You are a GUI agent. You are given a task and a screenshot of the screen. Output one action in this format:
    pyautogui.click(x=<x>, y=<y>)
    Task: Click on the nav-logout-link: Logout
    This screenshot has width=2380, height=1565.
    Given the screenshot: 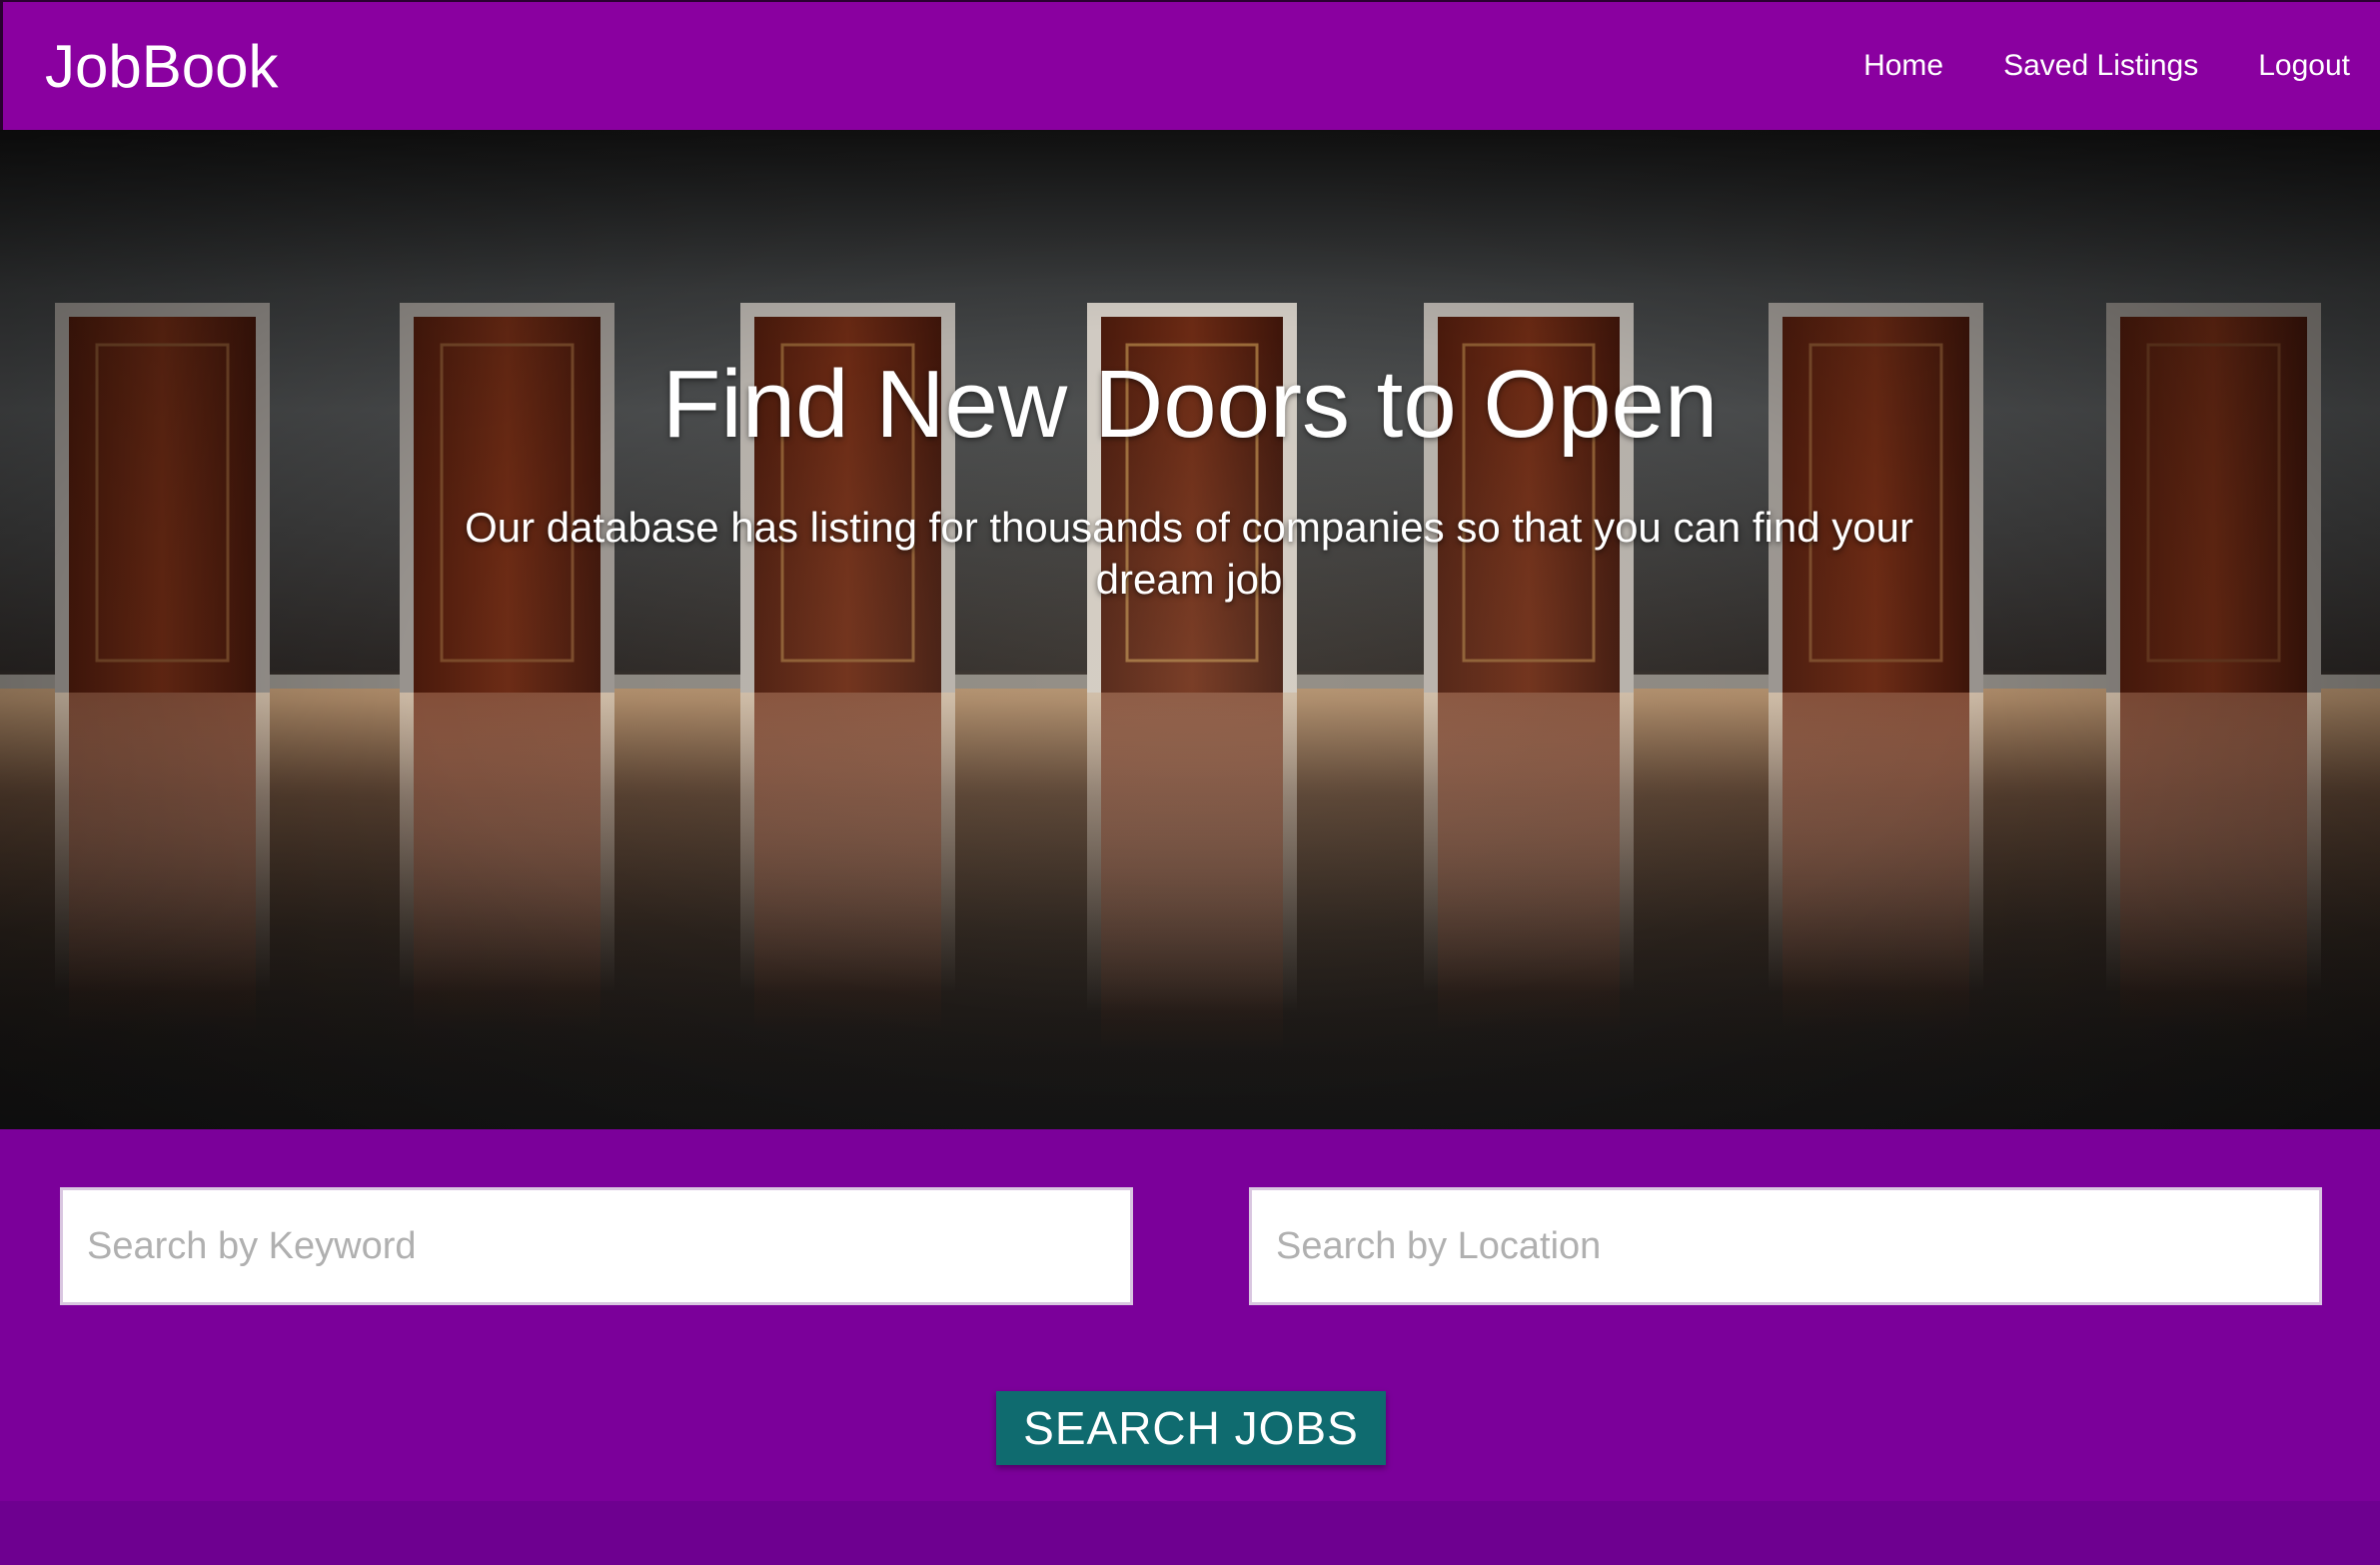 What is the action you would take?
    pyautogui.click(x=2304, y=66)
    